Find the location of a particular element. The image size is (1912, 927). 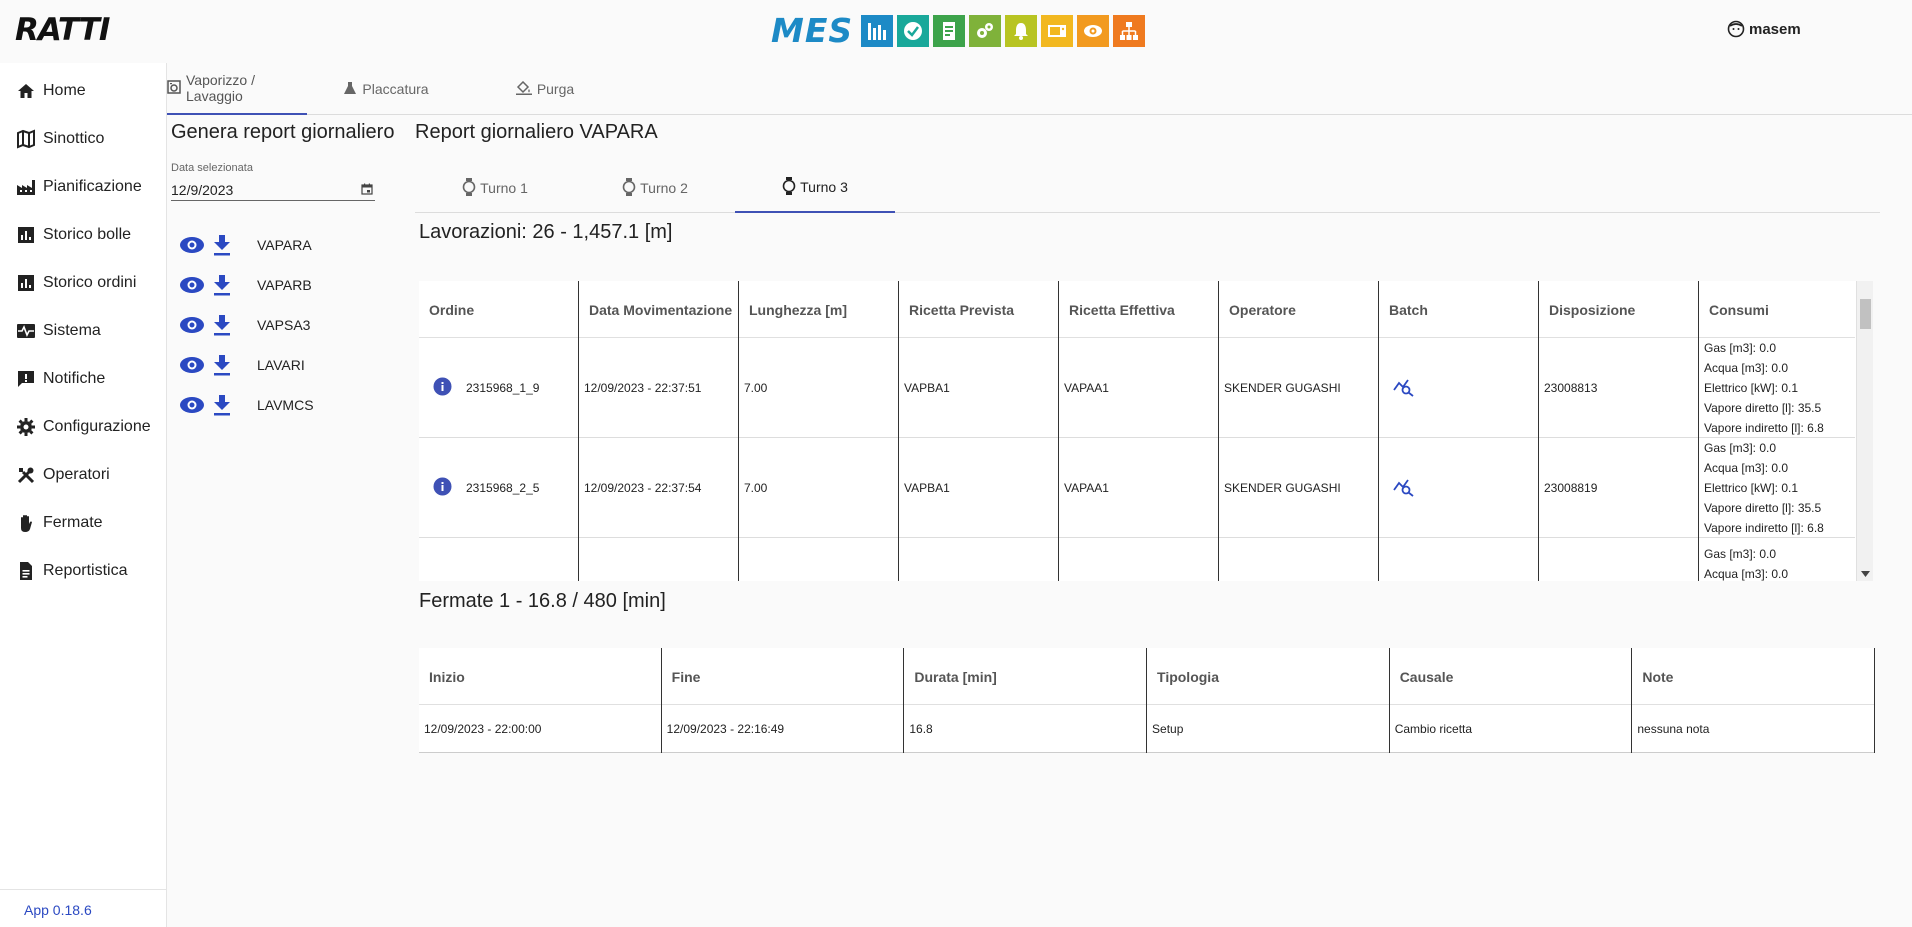

sidebar-item-storico-bolle: Storico bolle is located at coordinates (83, 235).